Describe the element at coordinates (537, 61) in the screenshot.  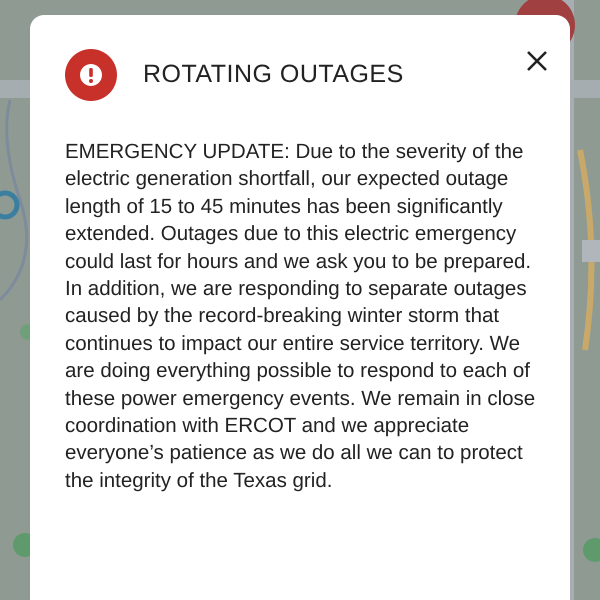
I see `close-icon` at that location.